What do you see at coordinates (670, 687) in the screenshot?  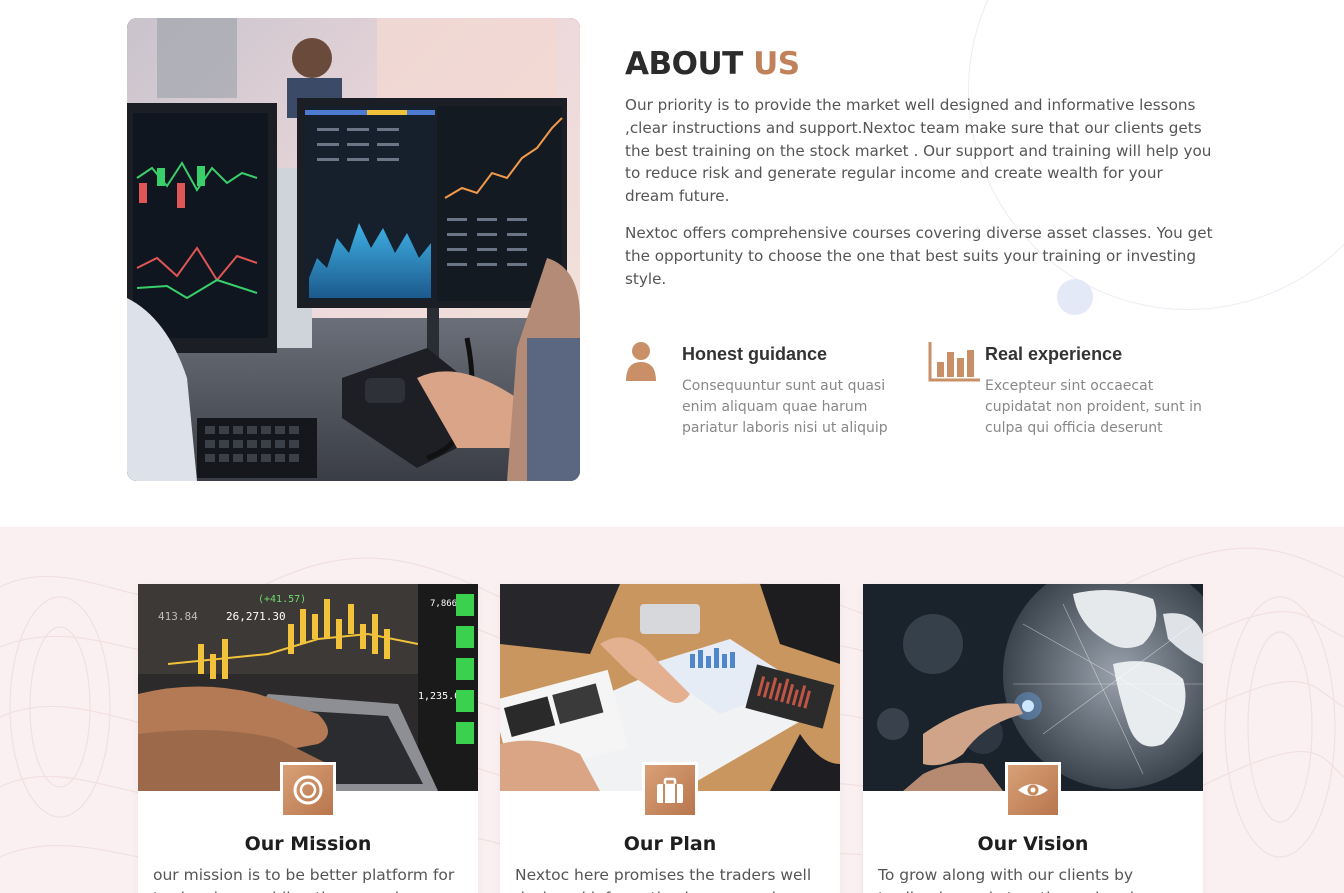 I see `card-image-charts-meeting` at bounding box center [670, 687].